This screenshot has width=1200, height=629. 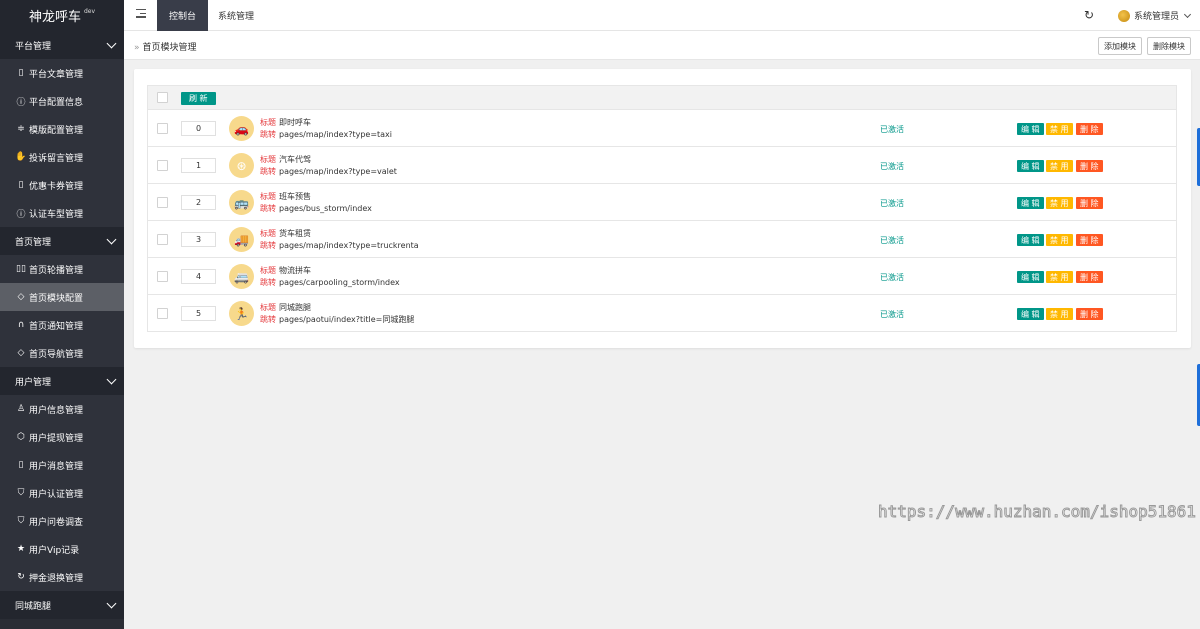 I want to click on sidebar-item: ⓘ 平台配置信息, so click(x=62, y=101).